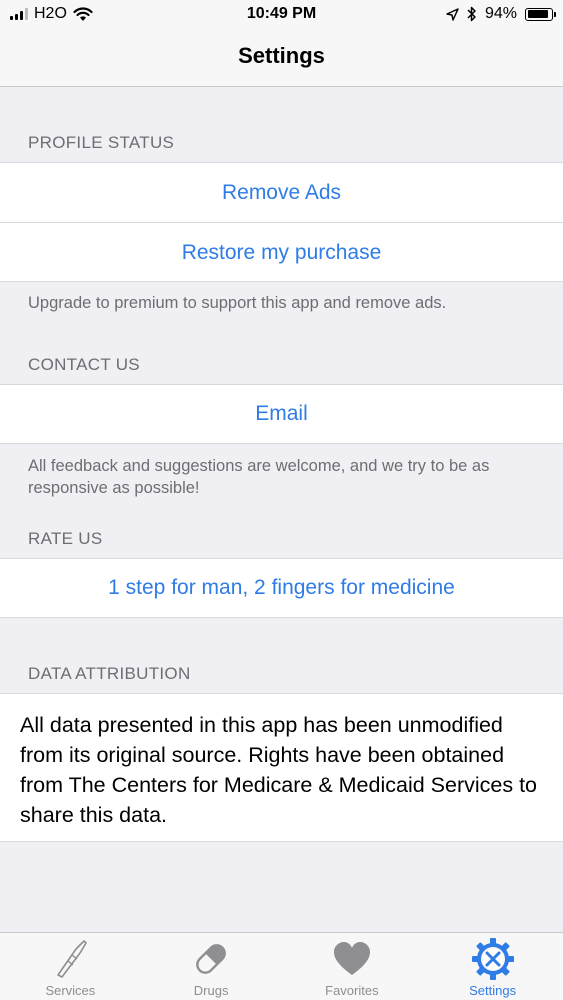  Describe the element at coordinates (101, 142) in the screenshot. I see `section-header-profile-status: PROFILE STATUS` at that location.